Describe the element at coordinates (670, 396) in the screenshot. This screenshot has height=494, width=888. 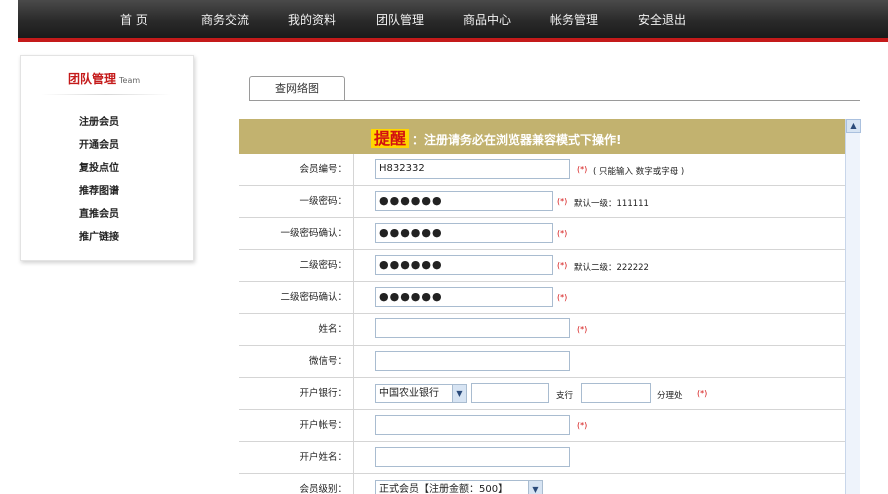
I see `bank-sub-branch-label: 分理处` at that location.